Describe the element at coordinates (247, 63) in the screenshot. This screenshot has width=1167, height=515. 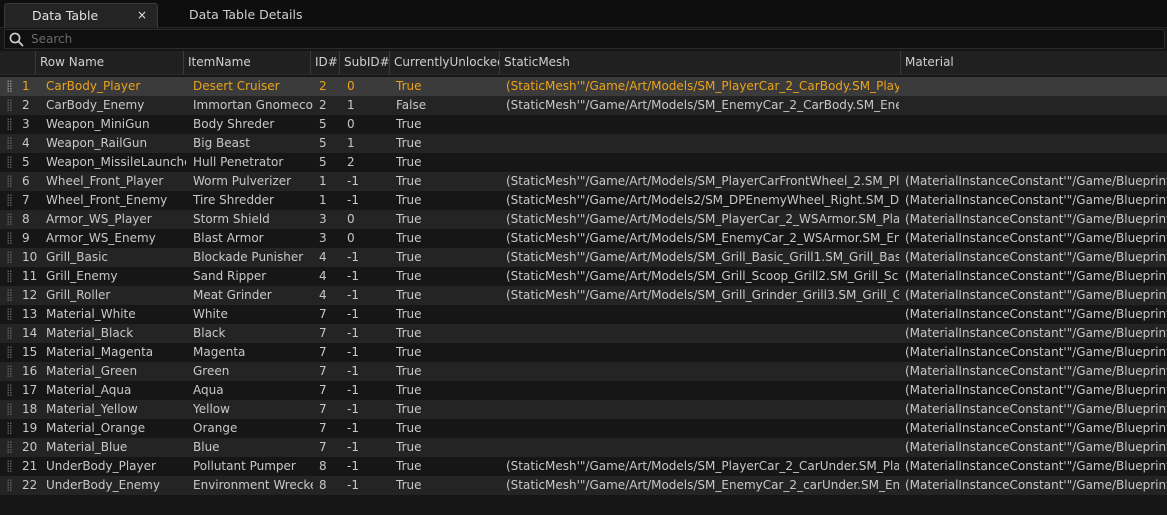
I see `column-header-item-name: ItemName` at that location.